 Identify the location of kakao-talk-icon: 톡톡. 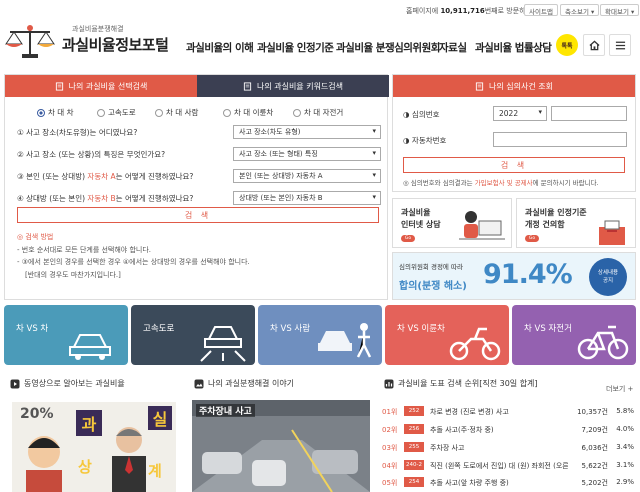
(567, 45).